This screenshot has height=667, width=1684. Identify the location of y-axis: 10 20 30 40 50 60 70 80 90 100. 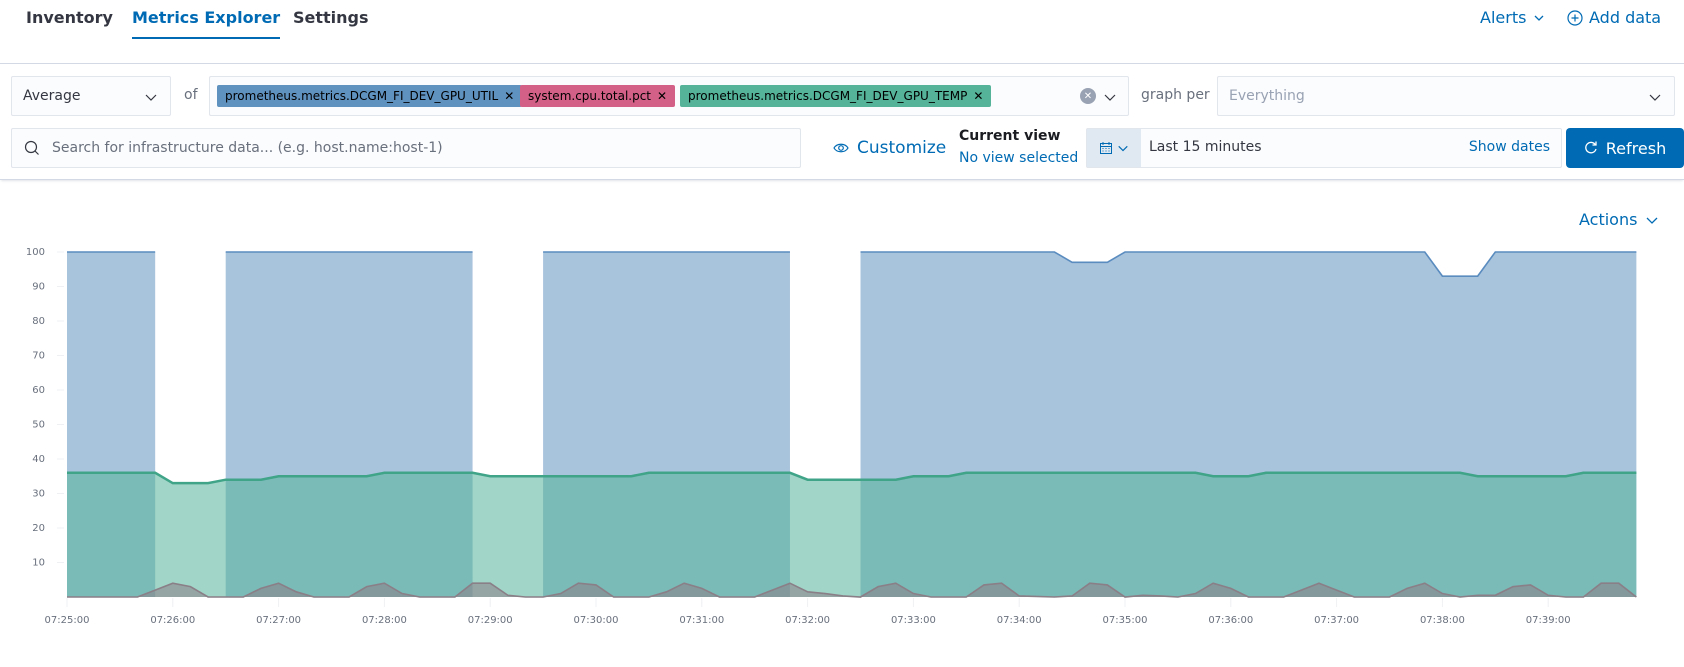
(35, 408).